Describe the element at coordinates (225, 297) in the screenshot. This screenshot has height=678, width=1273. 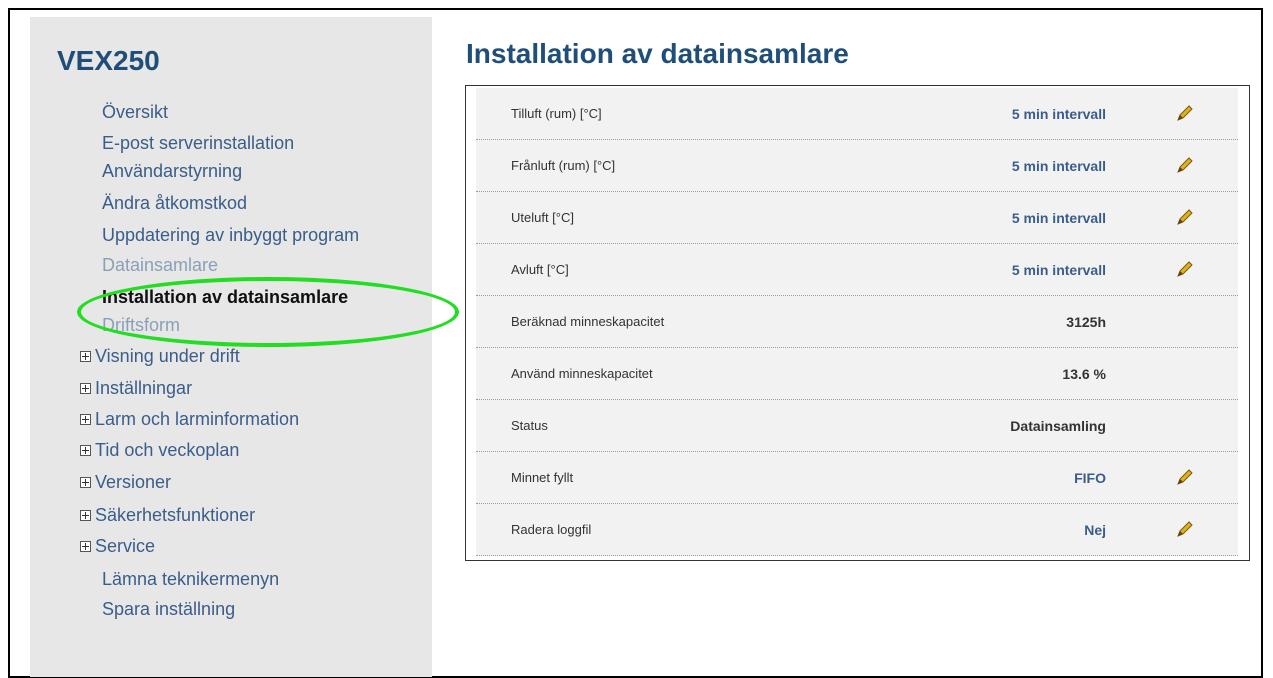
I see `sidebar-item-installation-datainsamlare: Installation av datainsamlare` at that location.